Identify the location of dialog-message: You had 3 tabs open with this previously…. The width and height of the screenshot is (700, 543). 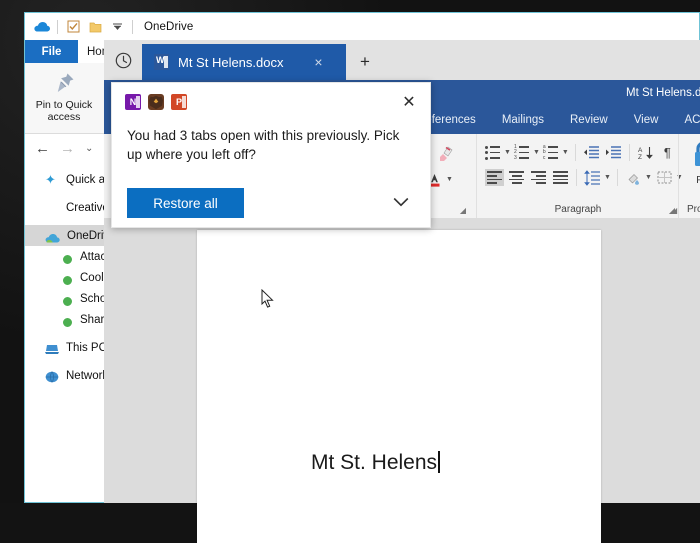
(263, 145).